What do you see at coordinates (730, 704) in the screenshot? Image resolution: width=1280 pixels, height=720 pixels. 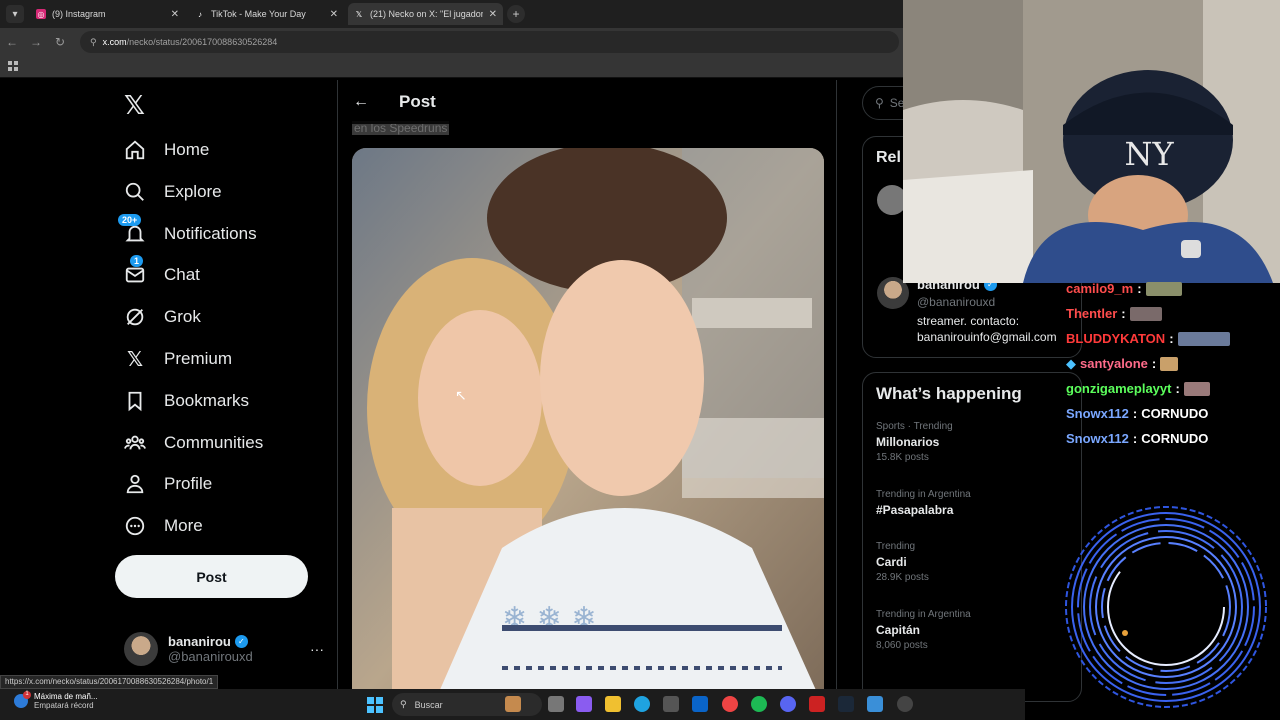 I see `chrome-icon` at bounding box center [730, 704].